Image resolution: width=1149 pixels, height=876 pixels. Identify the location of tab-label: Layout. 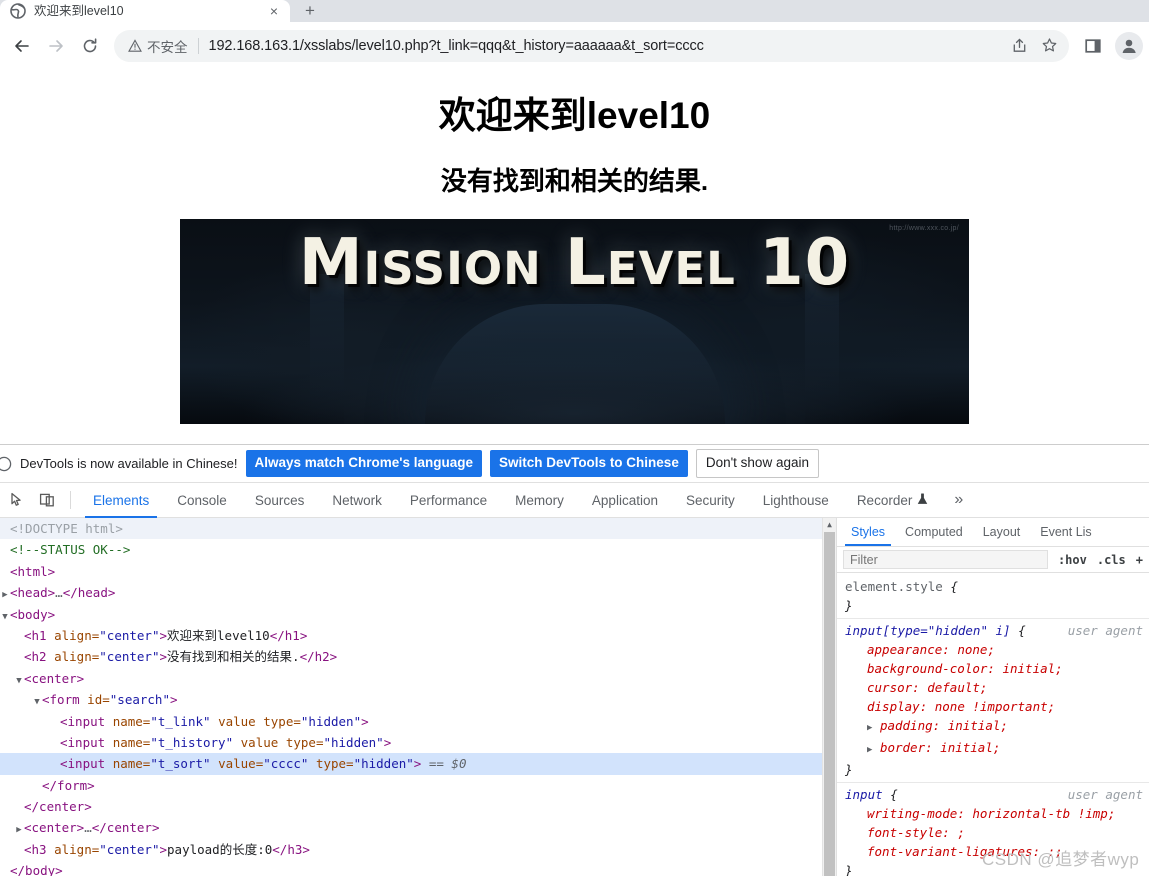
(1001, 532).